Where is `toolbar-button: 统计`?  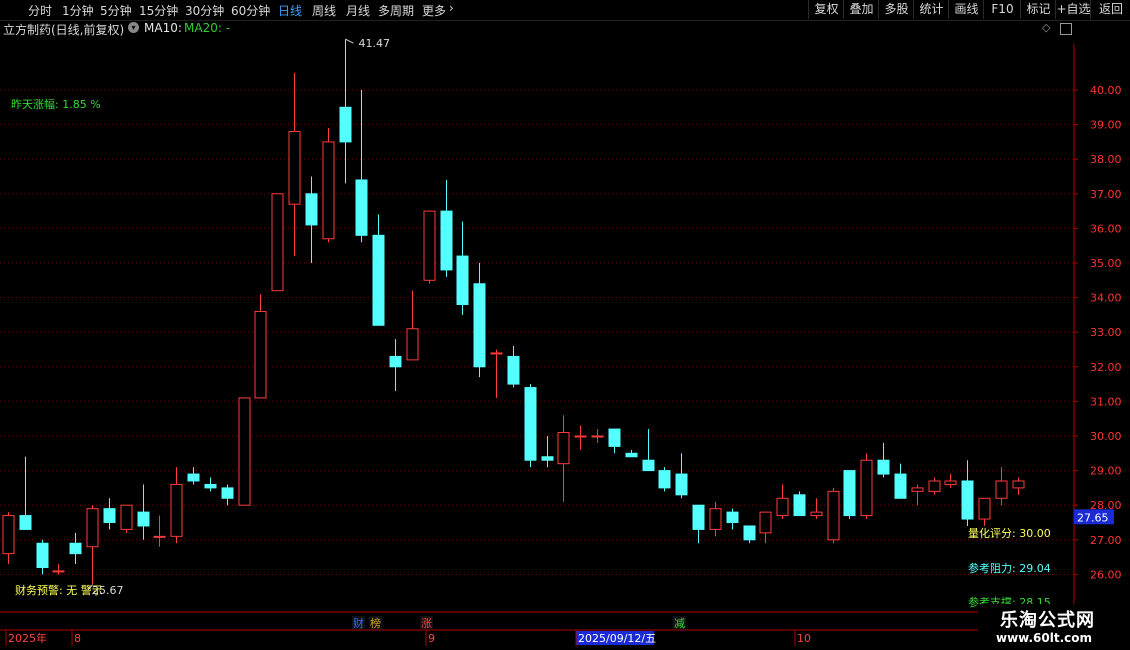 toolbar-button: 统计 is located at coordinates (931, 9).